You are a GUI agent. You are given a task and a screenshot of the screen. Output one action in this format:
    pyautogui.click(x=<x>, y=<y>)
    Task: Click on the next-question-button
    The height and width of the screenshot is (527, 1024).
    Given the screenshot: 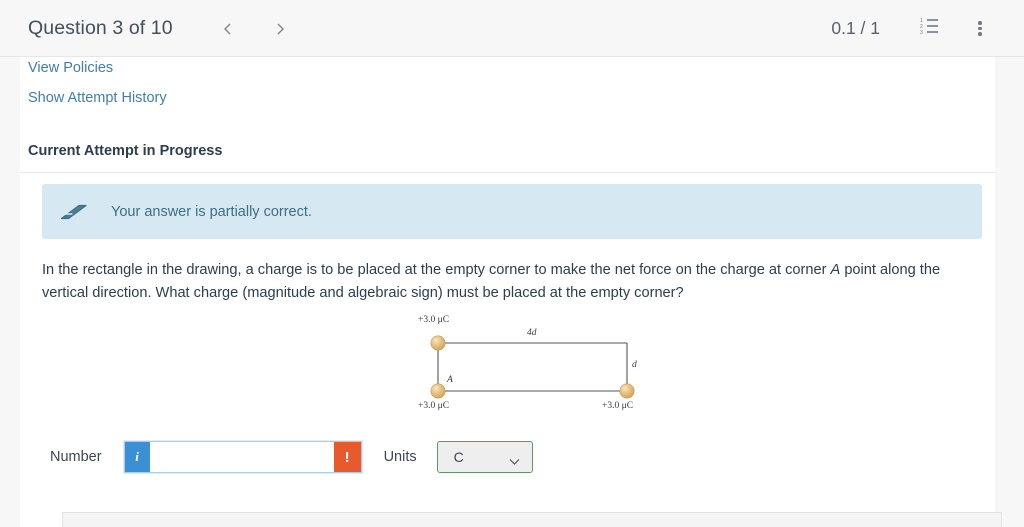 What is the action you would take?
    pyautogui.click(x=280, y=29)
    